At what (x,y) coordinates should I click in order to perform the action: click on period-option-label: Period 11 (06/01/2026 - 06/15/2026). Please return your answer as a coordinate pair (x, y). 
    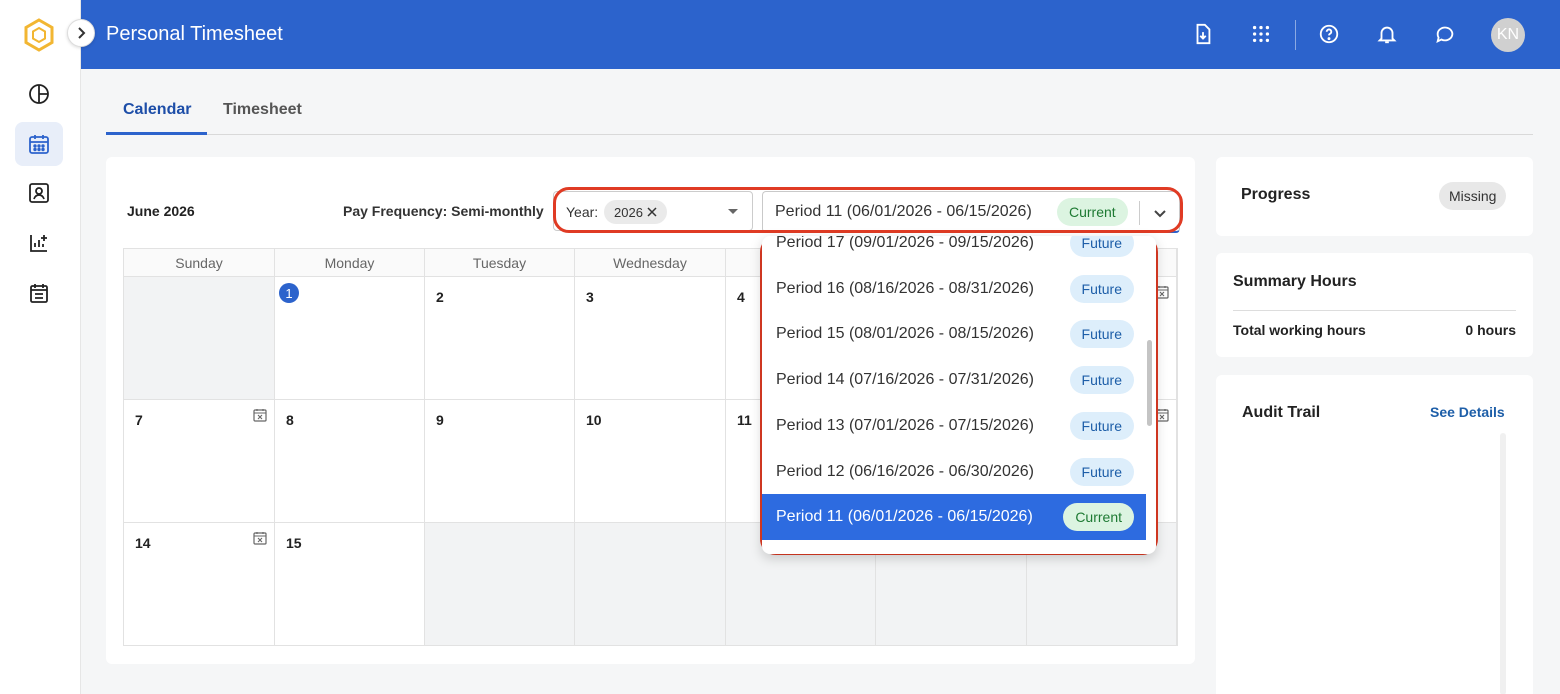
    Looking at the image, I should click on (904, 517).